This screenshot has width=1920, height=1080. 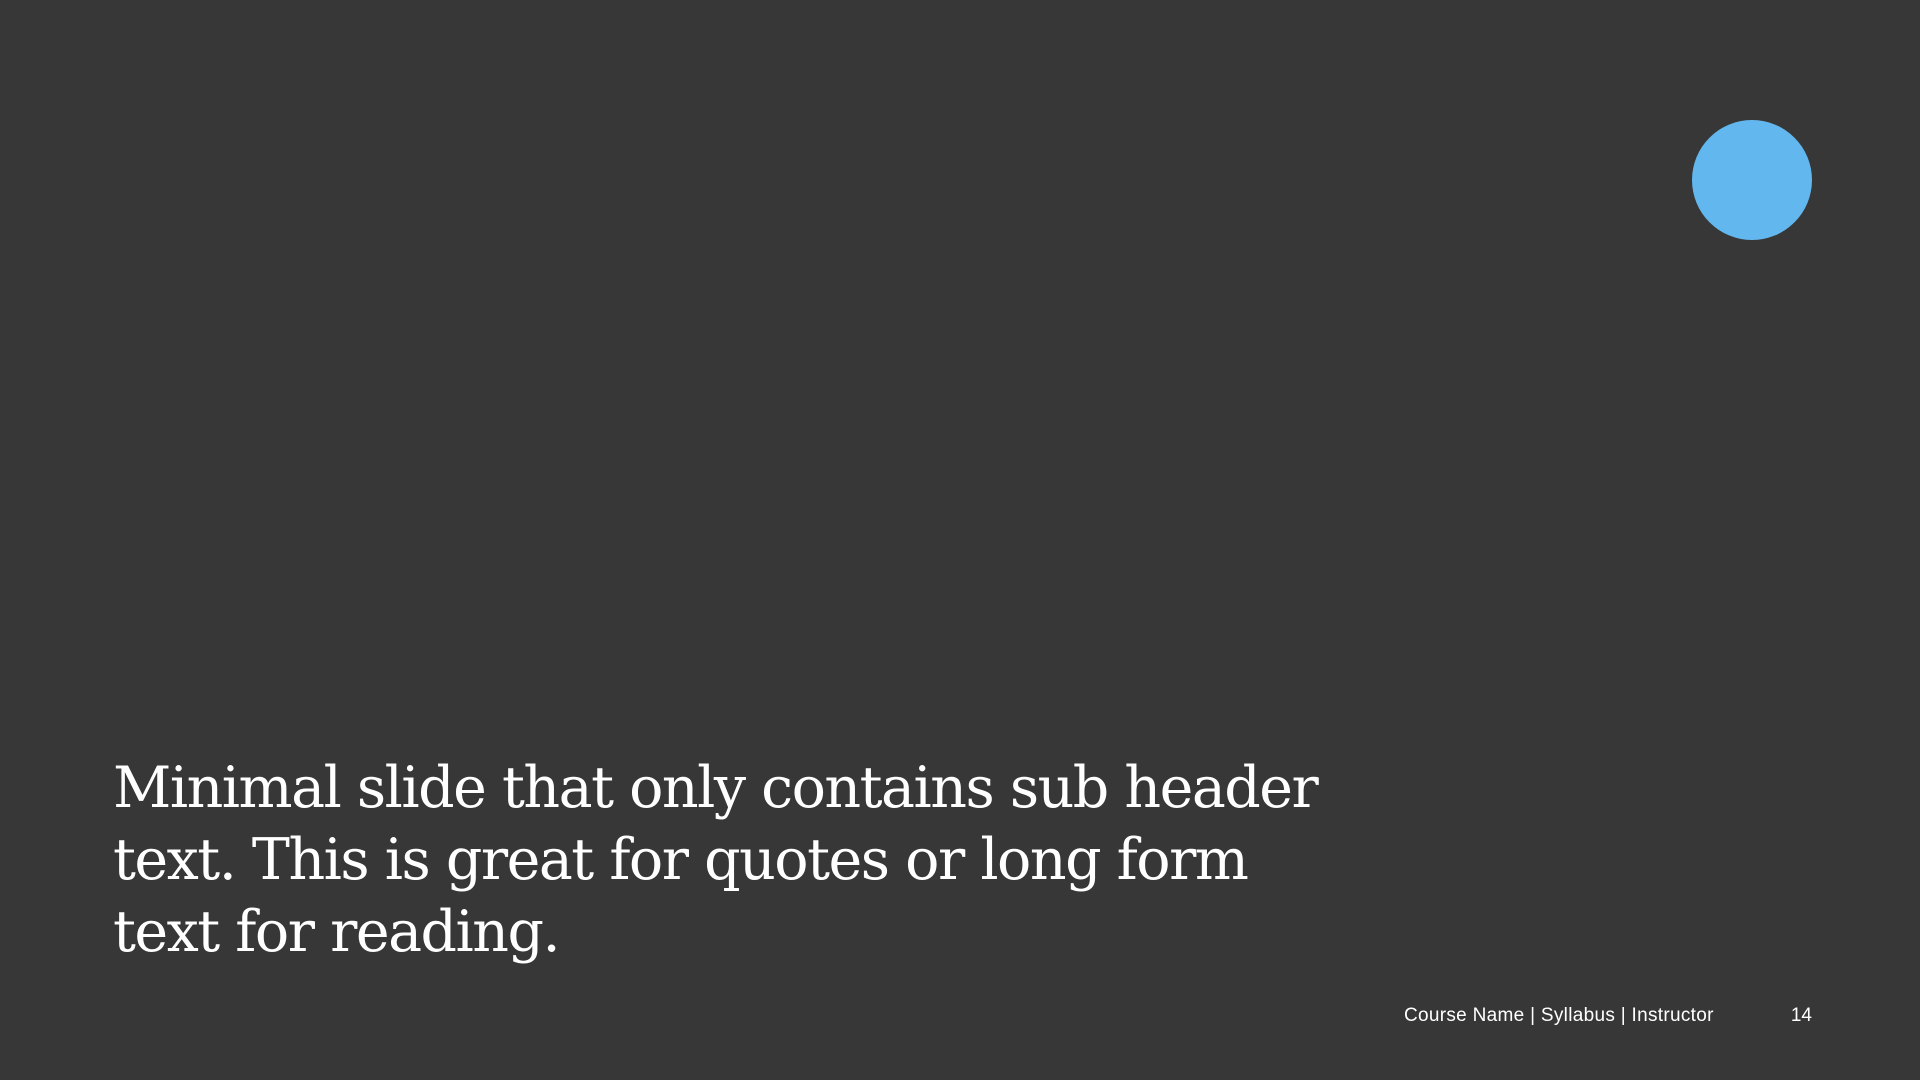 What do you see at coordinates (1559, 1015) in the screenshot?
I see `footer-course-info: Course Name | Syllabus | Instructor` at bounding box center [1559, 1015].